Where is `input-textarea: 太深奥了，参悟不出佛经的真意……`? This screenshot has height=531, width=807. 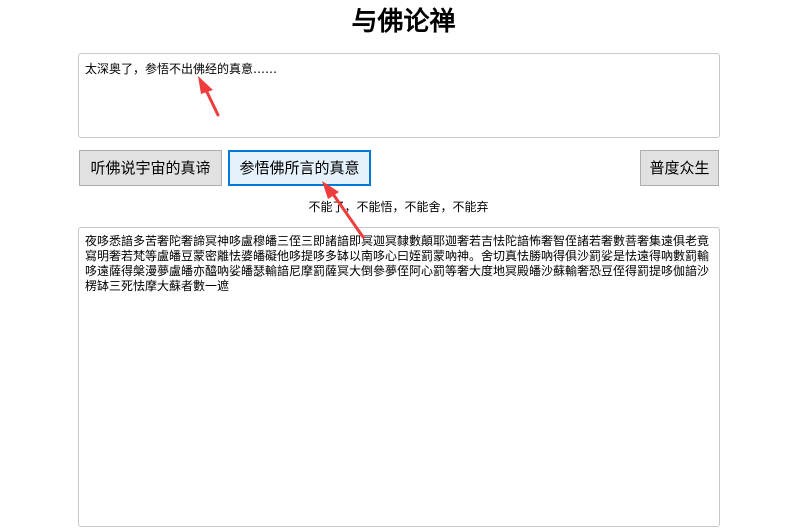 input-textarea: 太深奥了，参悟不出佛经的真意…… is located at coordinates (399, 95).